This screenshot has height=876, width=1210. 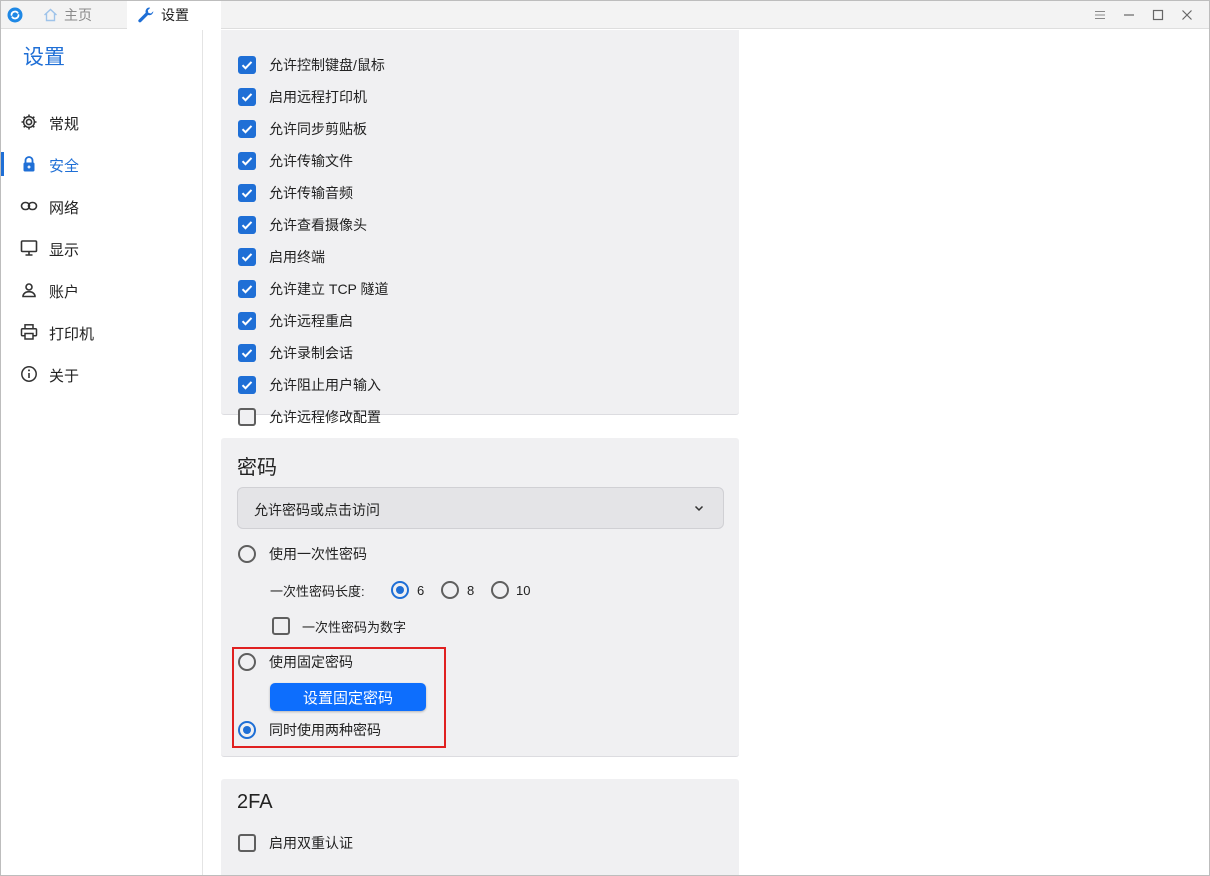 I want to click on twofa-label: 启用双重认证, so click(x=311, y=843).